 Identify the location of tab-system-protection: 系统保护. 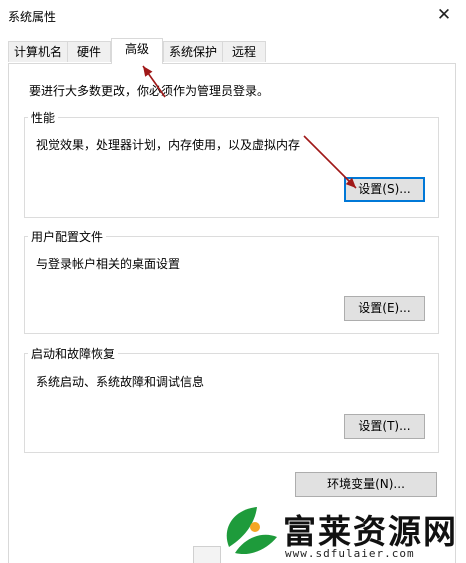
(193, 51).